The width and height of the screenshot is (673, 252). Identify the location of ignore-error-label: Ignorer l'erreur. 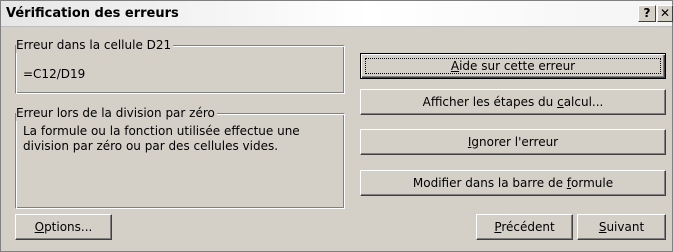
(513, 142).